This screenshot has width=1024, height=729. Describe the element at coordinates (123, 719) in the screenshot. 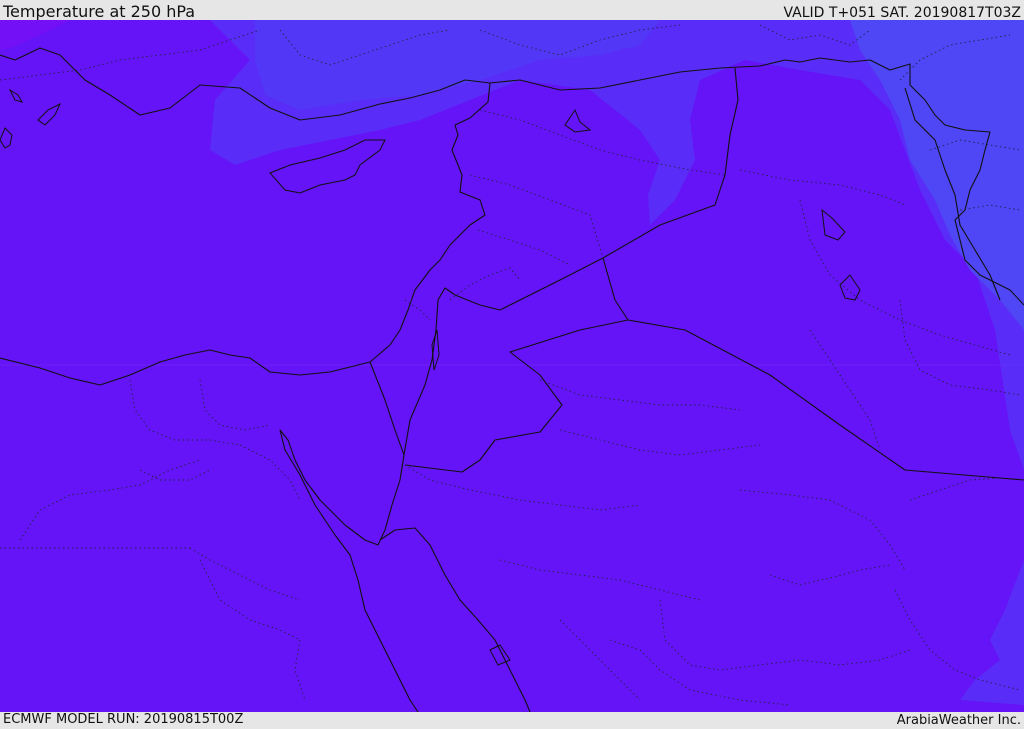

I see `model-run: ECMWF MODEL RUN: 20190815T00Z` at that location.